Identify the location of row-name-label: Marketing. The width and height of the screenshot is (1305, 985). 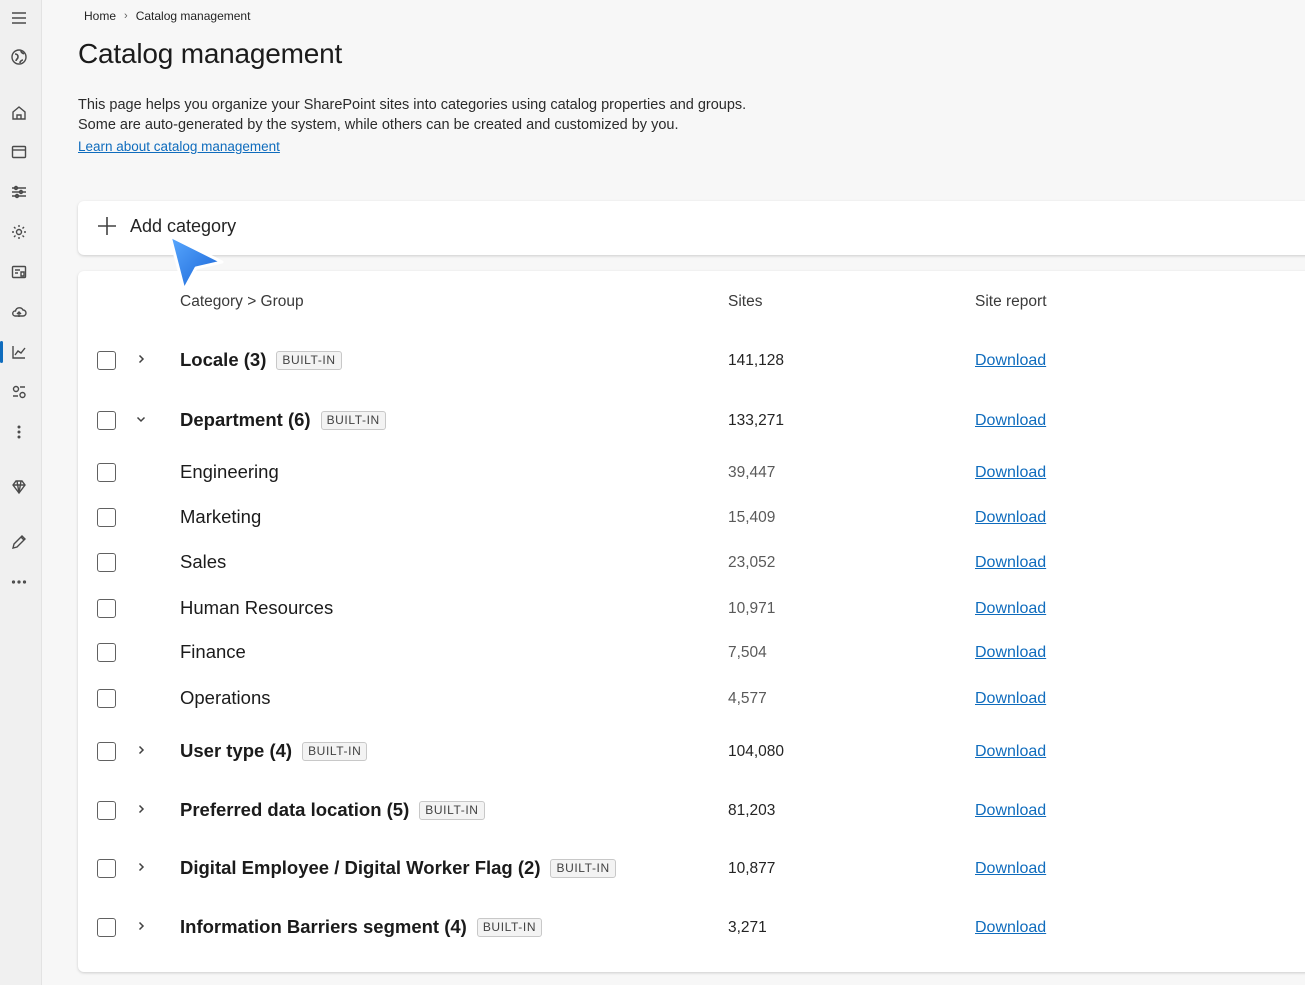
(221, 516).